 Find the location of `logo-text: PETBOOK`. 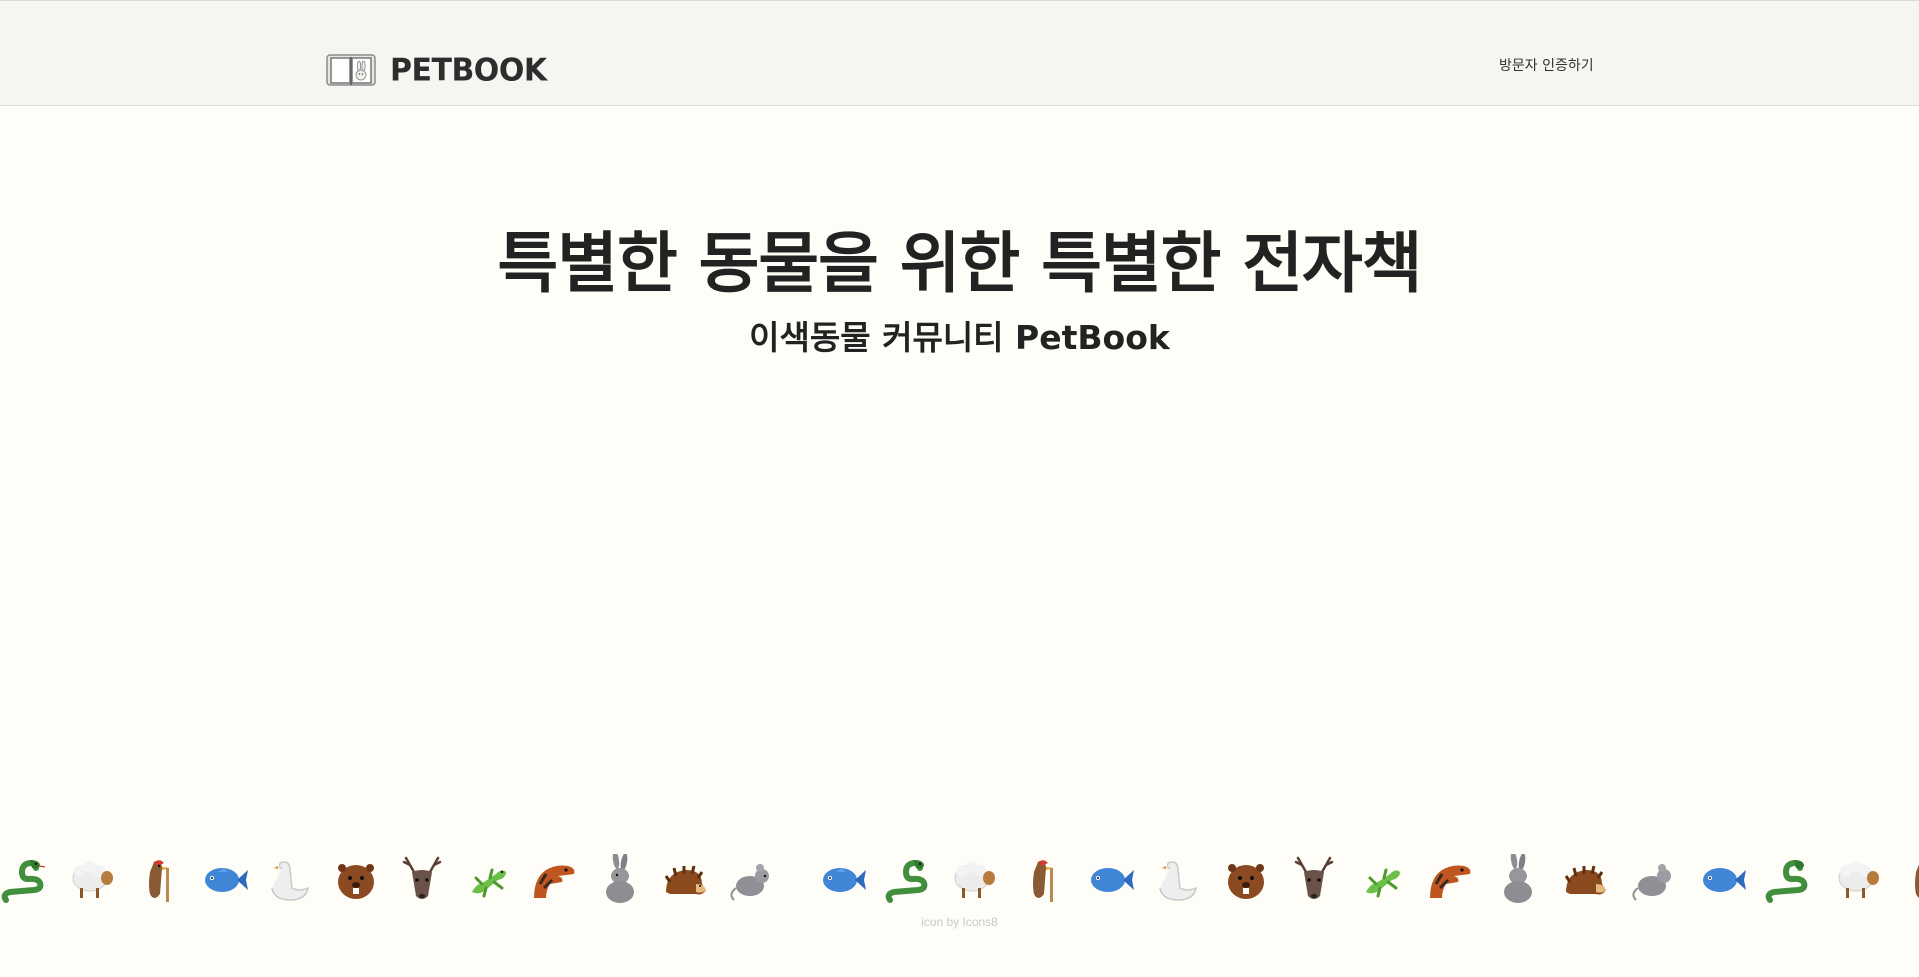

logo-text: PETBOOK is located at coordinates (468, 70).